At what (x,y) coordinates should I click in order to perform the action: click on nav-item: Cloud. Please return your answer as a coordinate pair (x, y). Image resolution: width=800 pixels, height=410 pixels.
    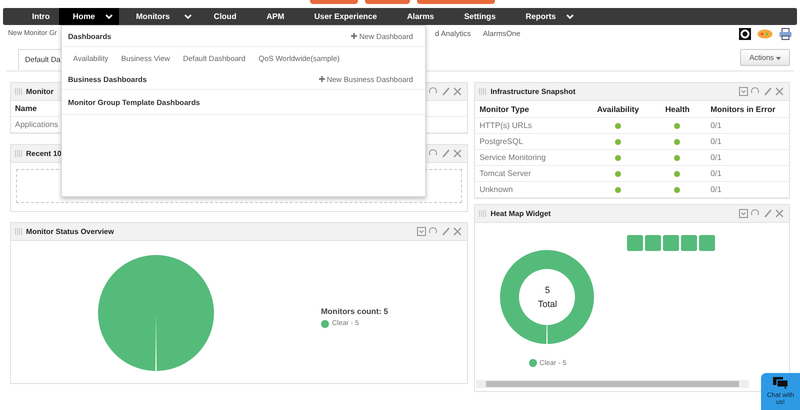
    Looking at the image, I should click on (225, 16).